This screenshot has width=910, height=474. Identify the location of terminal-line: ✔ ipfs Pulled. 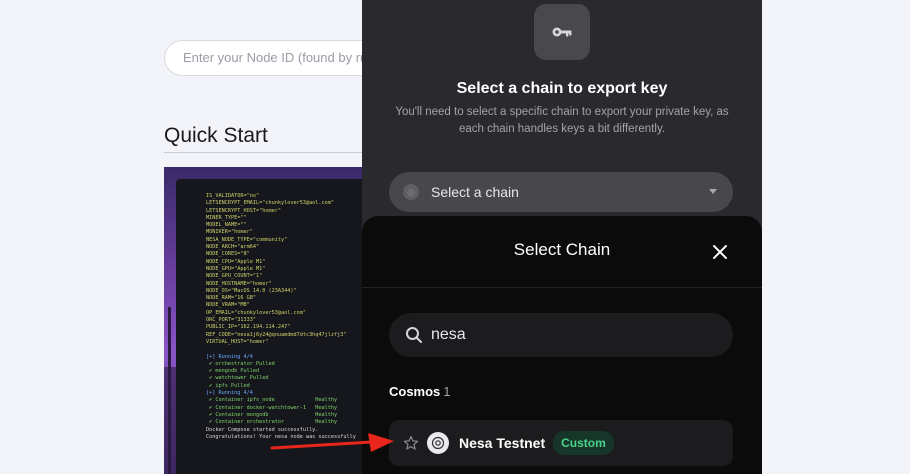
(228, 385).